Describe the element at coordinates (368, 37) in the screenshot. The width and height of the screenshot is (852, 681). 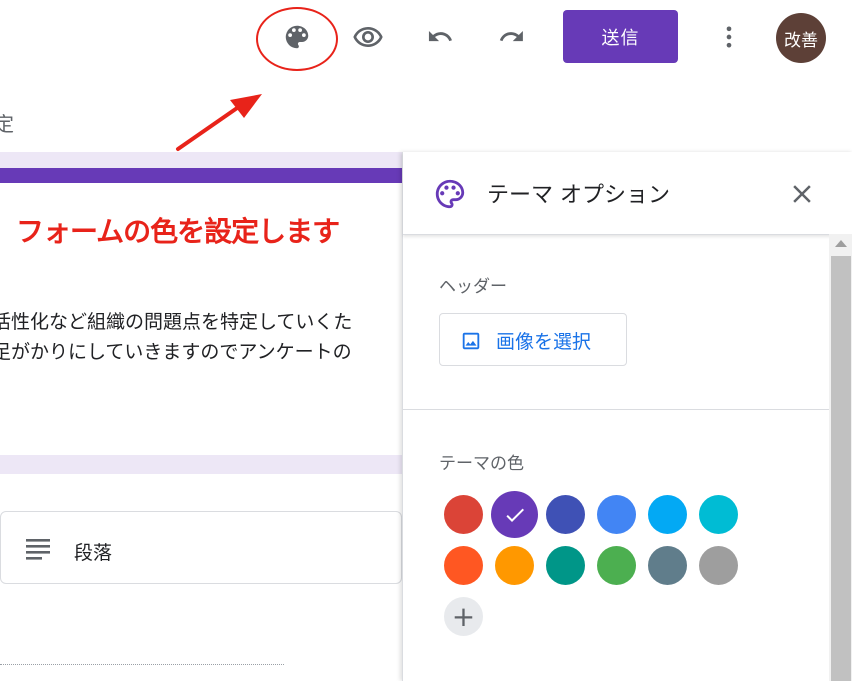
I see `preview-eye-icon` at that location.